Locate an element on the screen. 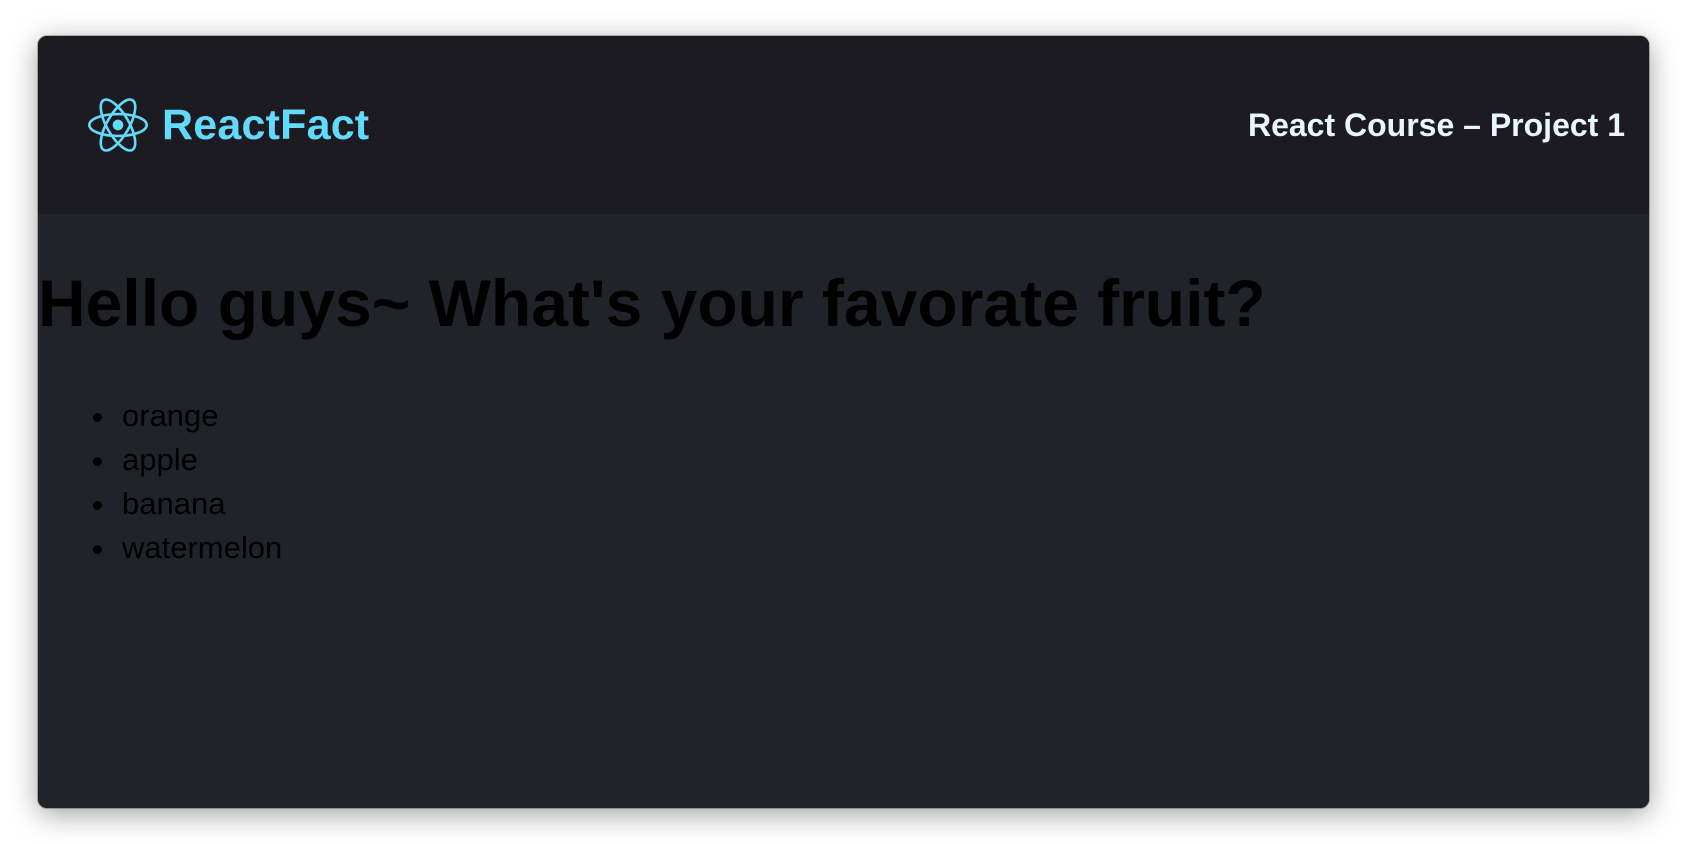  page-title: Hello guys~ What's your favorate fruit? is located at coordinates (652, 303).